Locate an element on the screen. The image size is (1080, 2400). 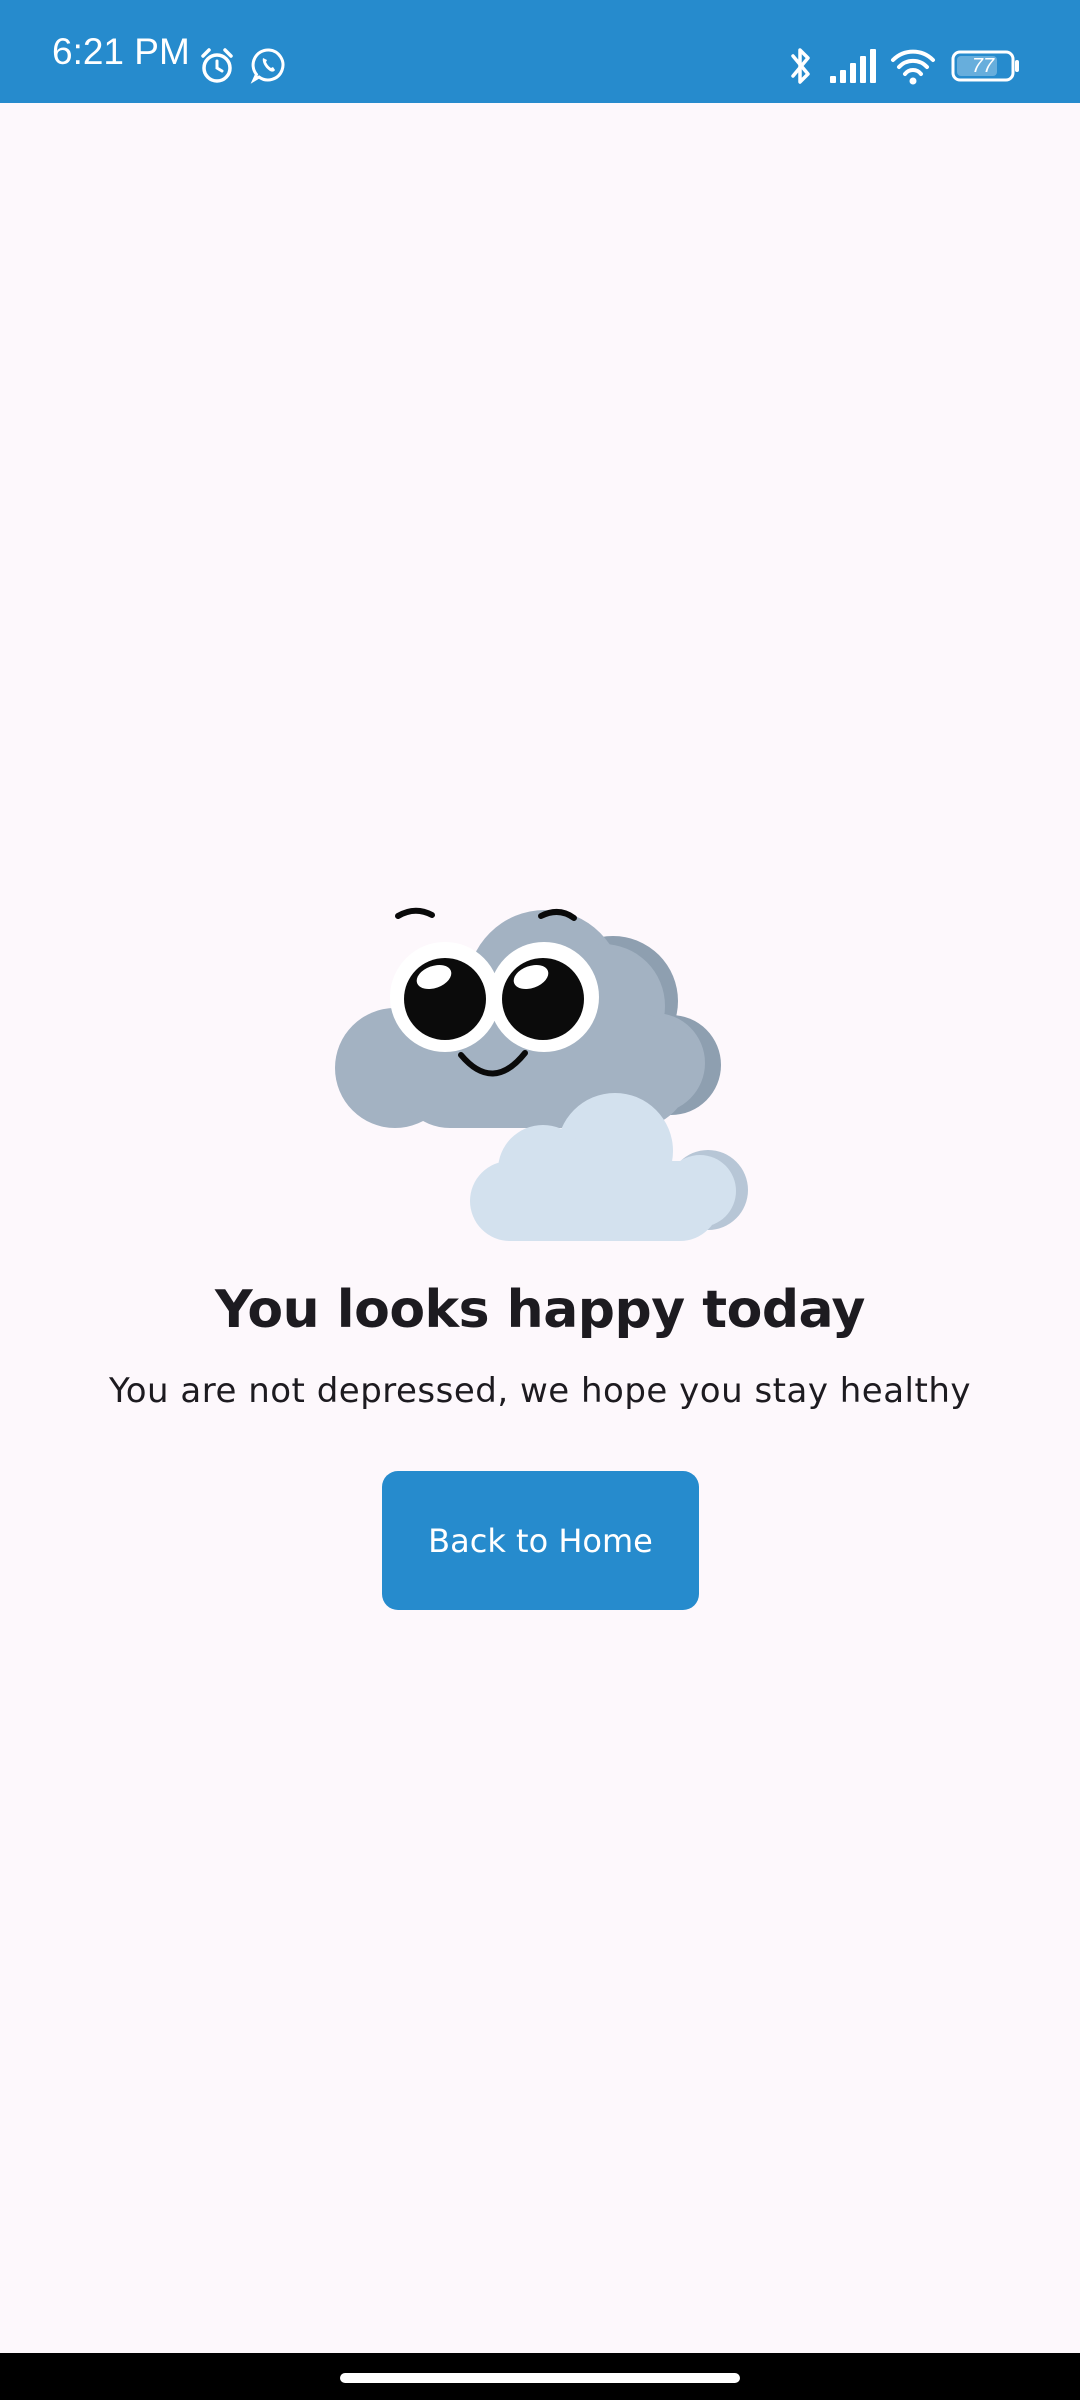
home-indicator is located at coordinates (540, 2378).